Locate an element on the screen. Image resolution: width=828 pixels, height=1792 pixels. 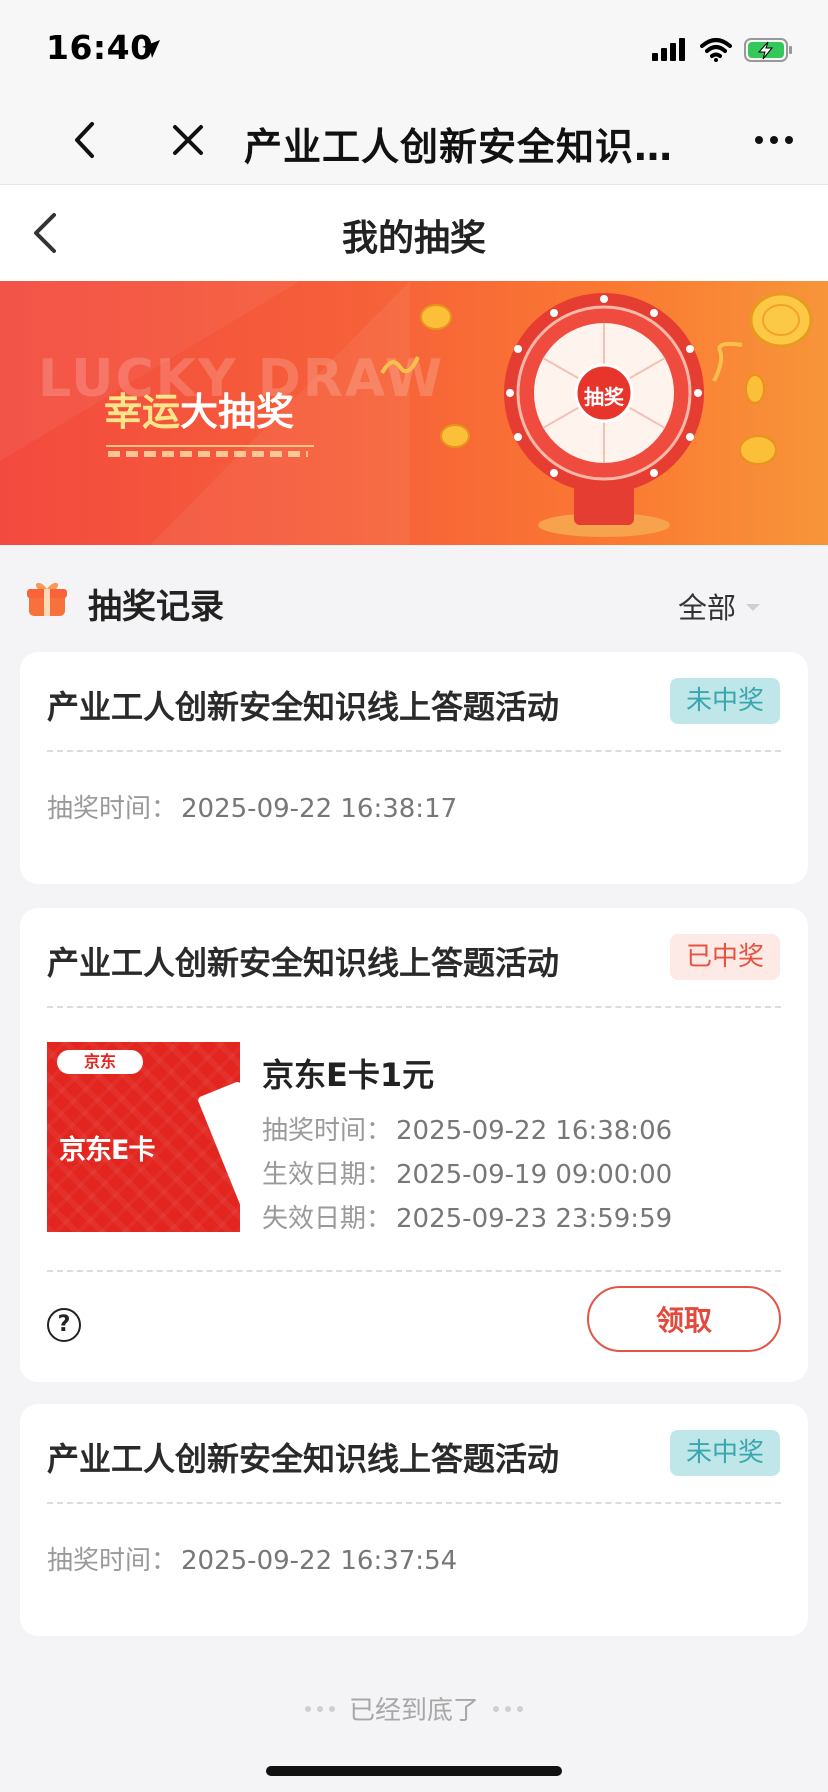
prize-image: 京东 京东E卡 is located at coordinates (143, 1137).